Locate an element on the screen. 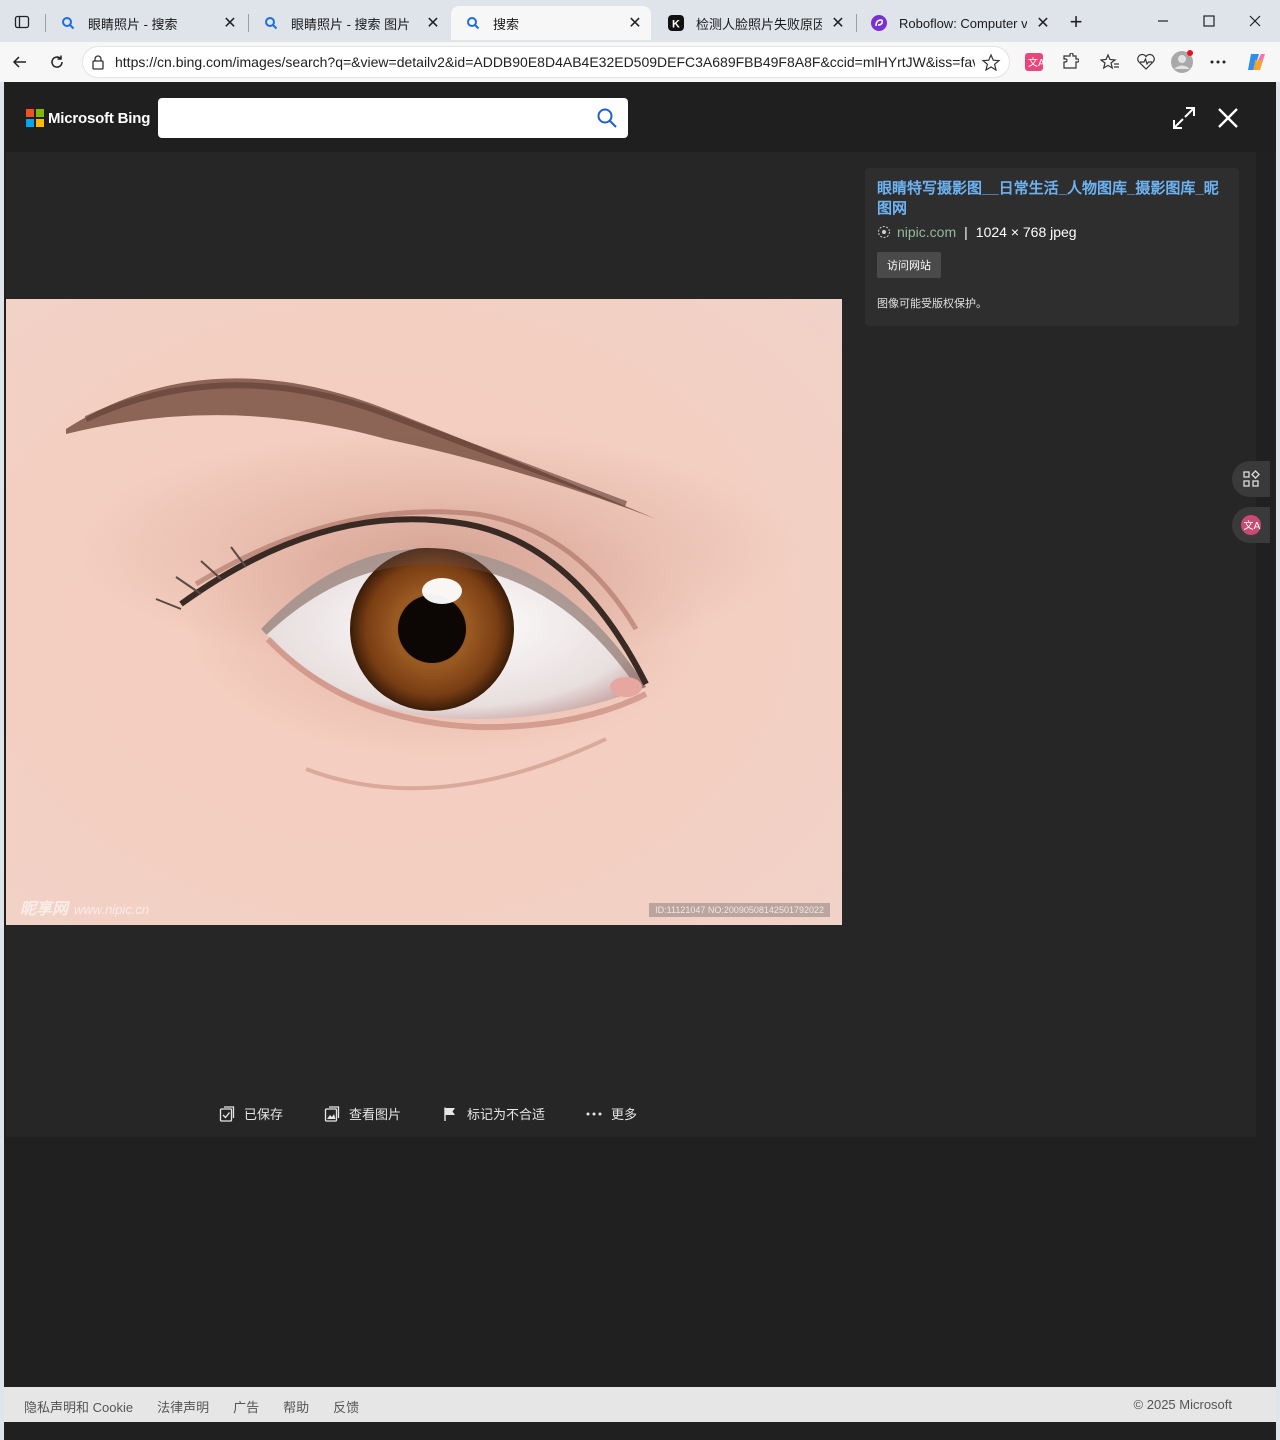 Image resolution: width=1280 pixels, height=1440 pixels. svg-text: K is located at coordinates (676, 25).